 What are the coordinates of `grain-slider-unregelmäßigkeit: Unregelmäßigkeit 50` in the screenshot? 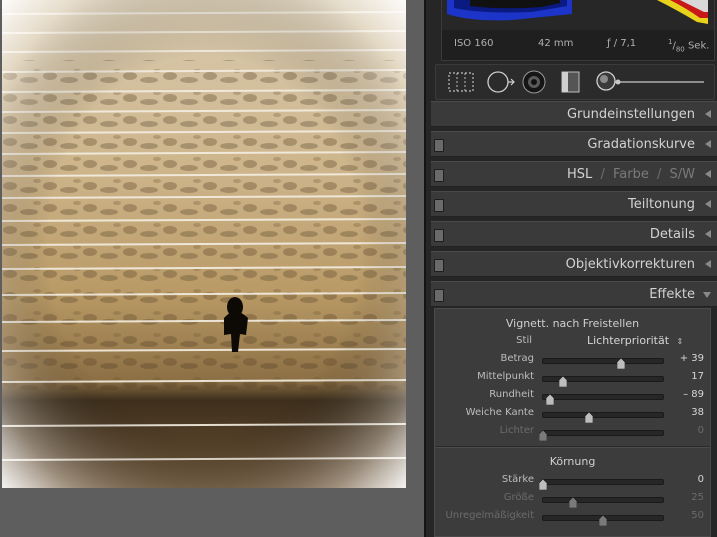 It's located at (573, 518).